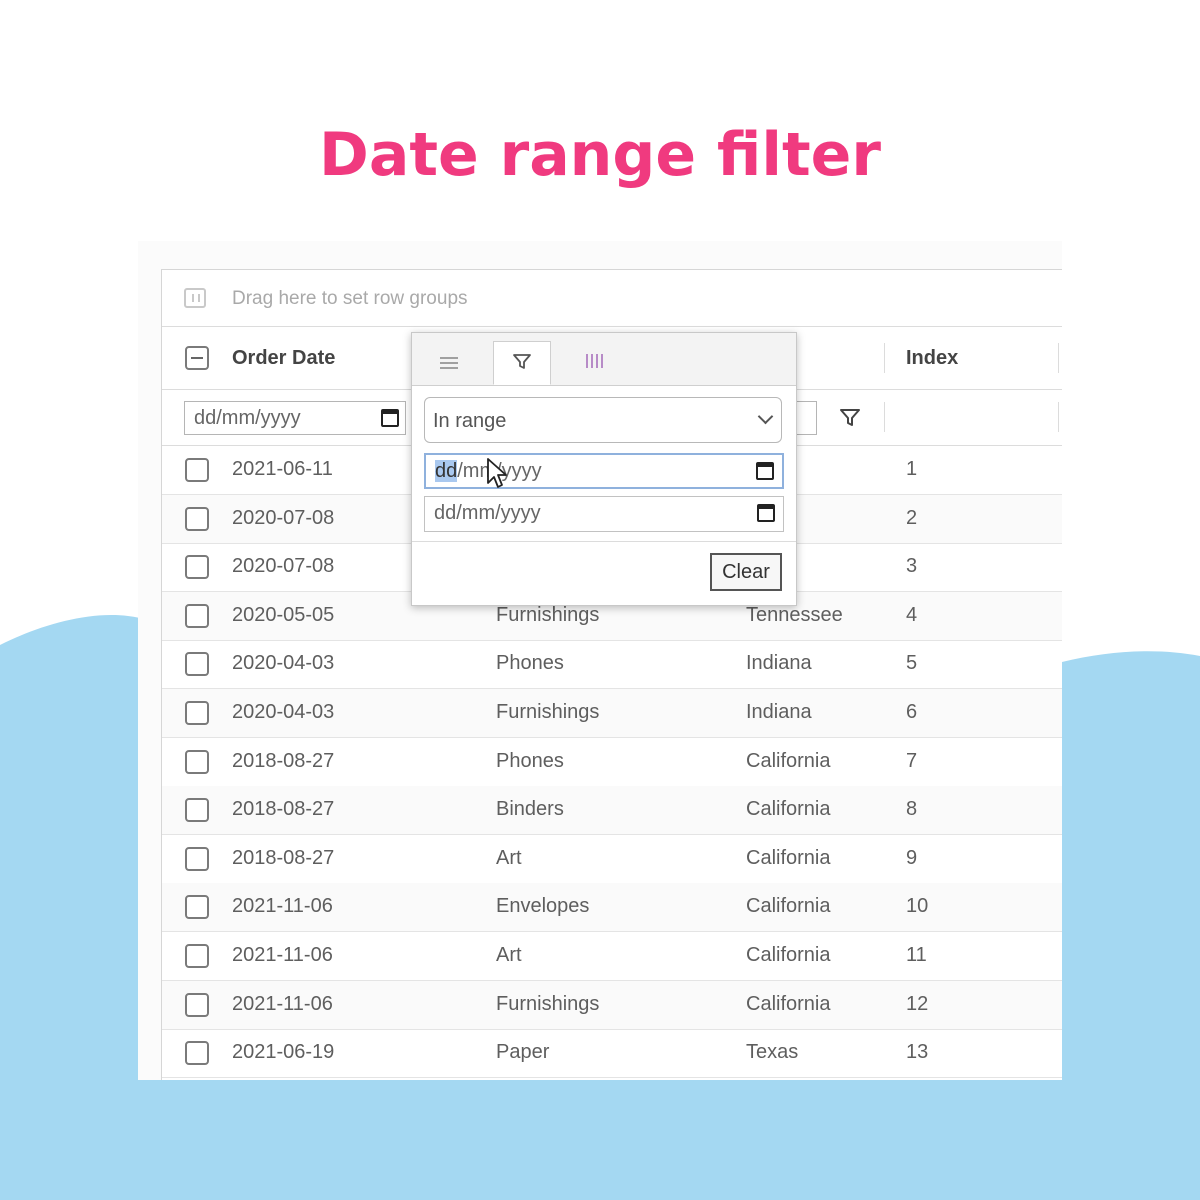  Describe the element at coordinates (612, 762) in the screenshot. I see `table-row: 2018-08-27 Phones California 7` at that location.